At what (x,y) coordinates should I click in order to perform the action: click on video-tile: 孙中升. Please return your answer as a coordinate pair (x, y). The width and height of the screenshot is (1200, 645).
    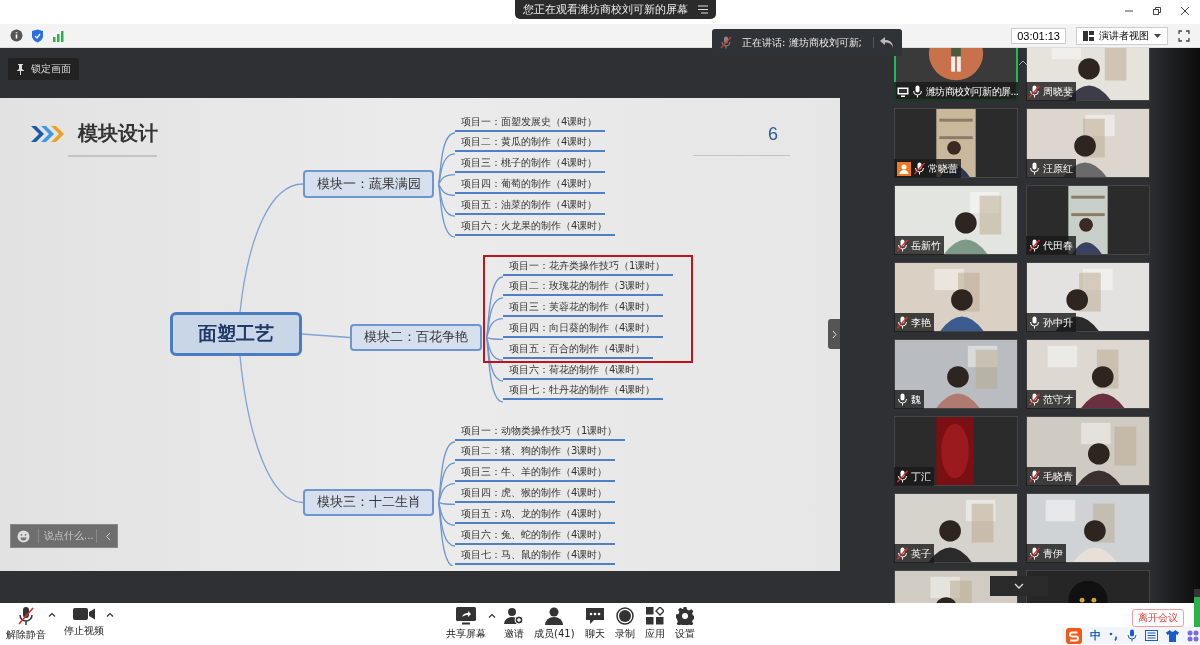
    Looking at the image, I should click on (1088, 297).